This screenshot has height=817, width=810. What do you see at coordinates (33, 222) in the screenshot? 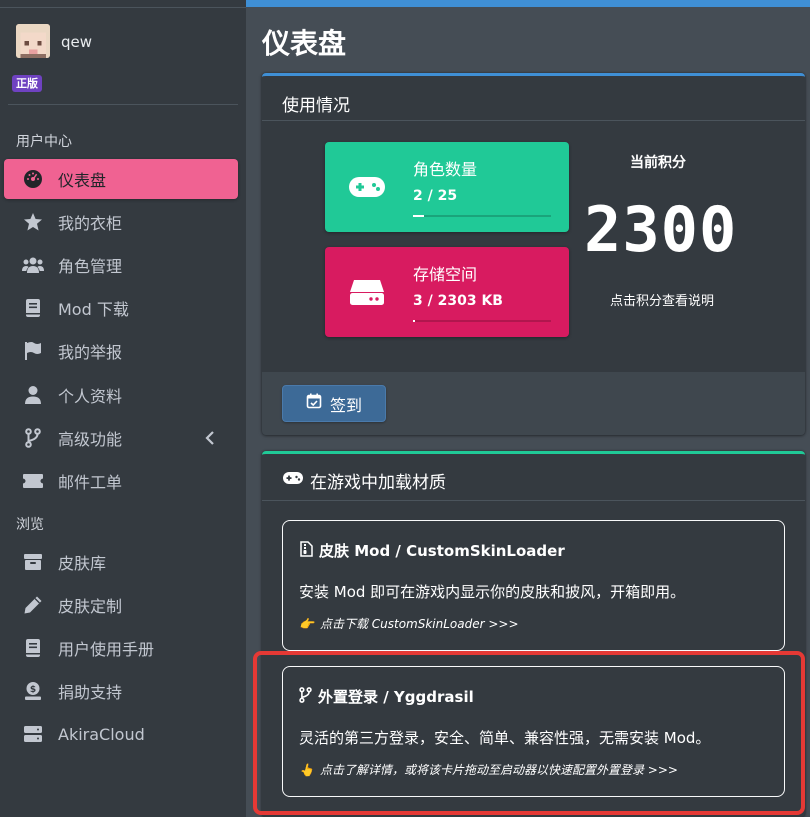
I see `star-icon` at bounding box center [33, 222].